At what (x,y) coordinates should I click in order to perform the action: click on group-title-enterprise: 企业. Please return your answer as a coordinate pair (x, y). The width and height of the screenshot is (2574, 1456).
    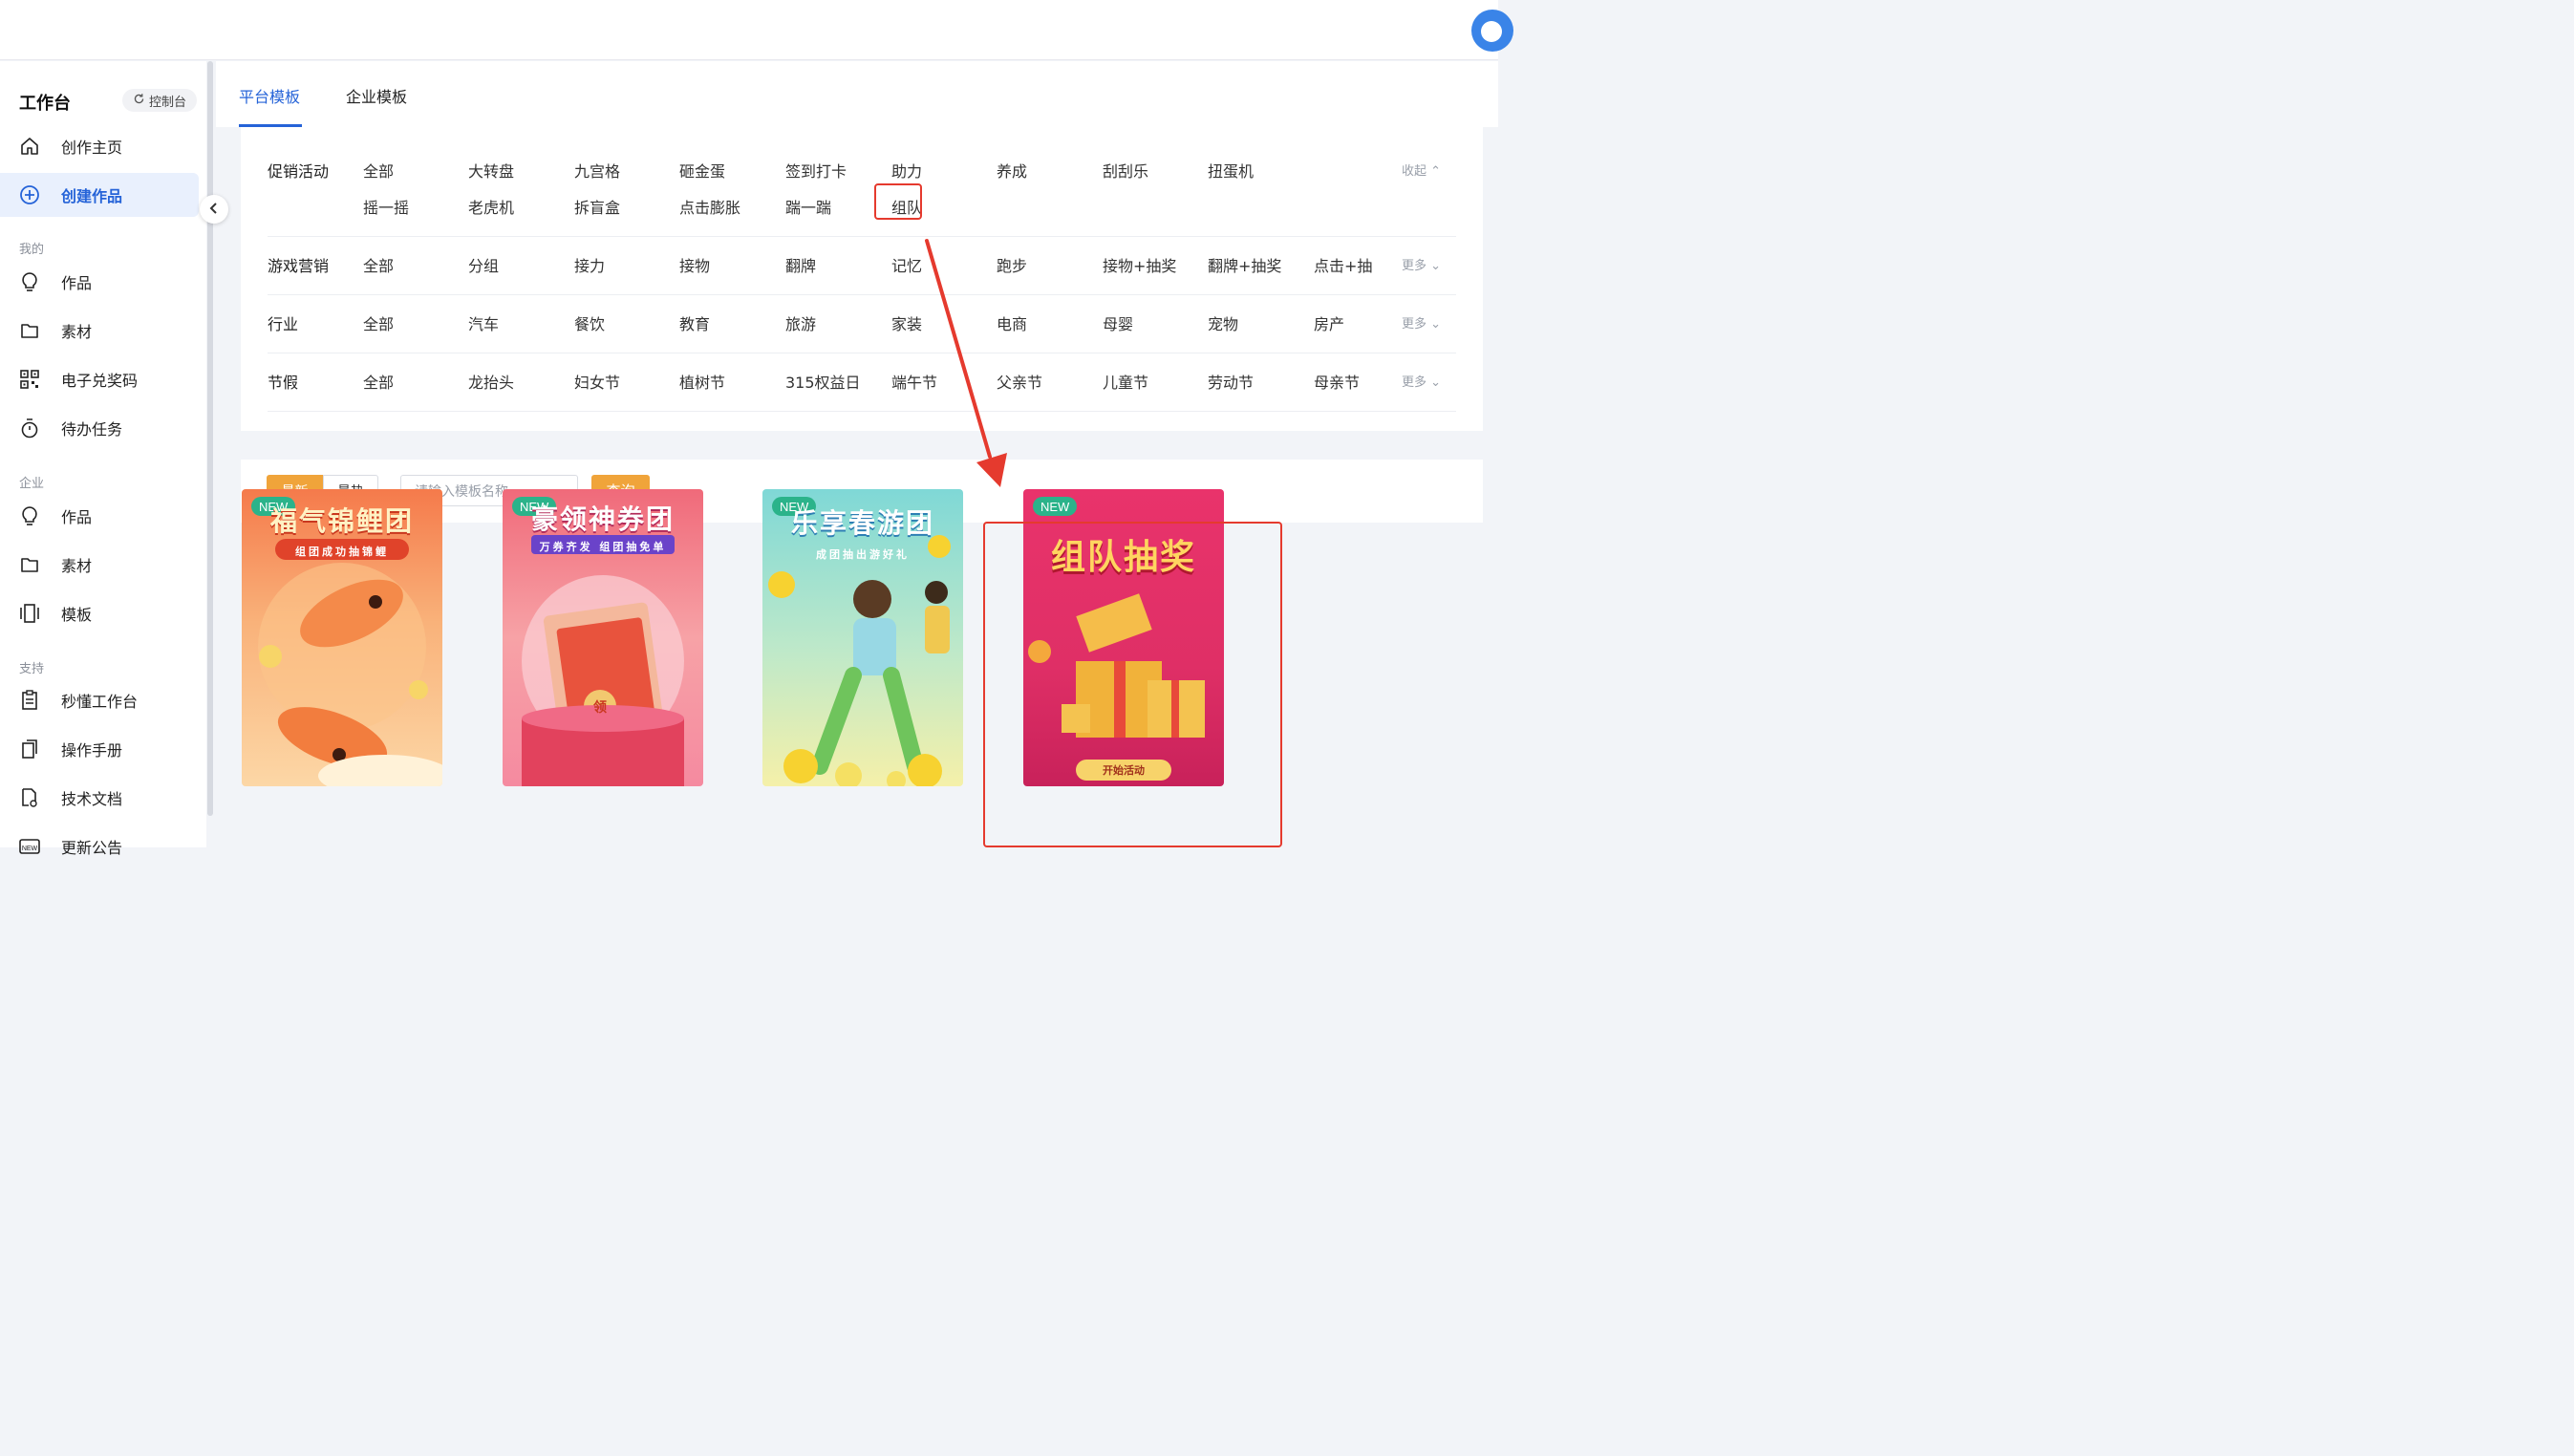
    Looking at the image, I should click on (32, 484).